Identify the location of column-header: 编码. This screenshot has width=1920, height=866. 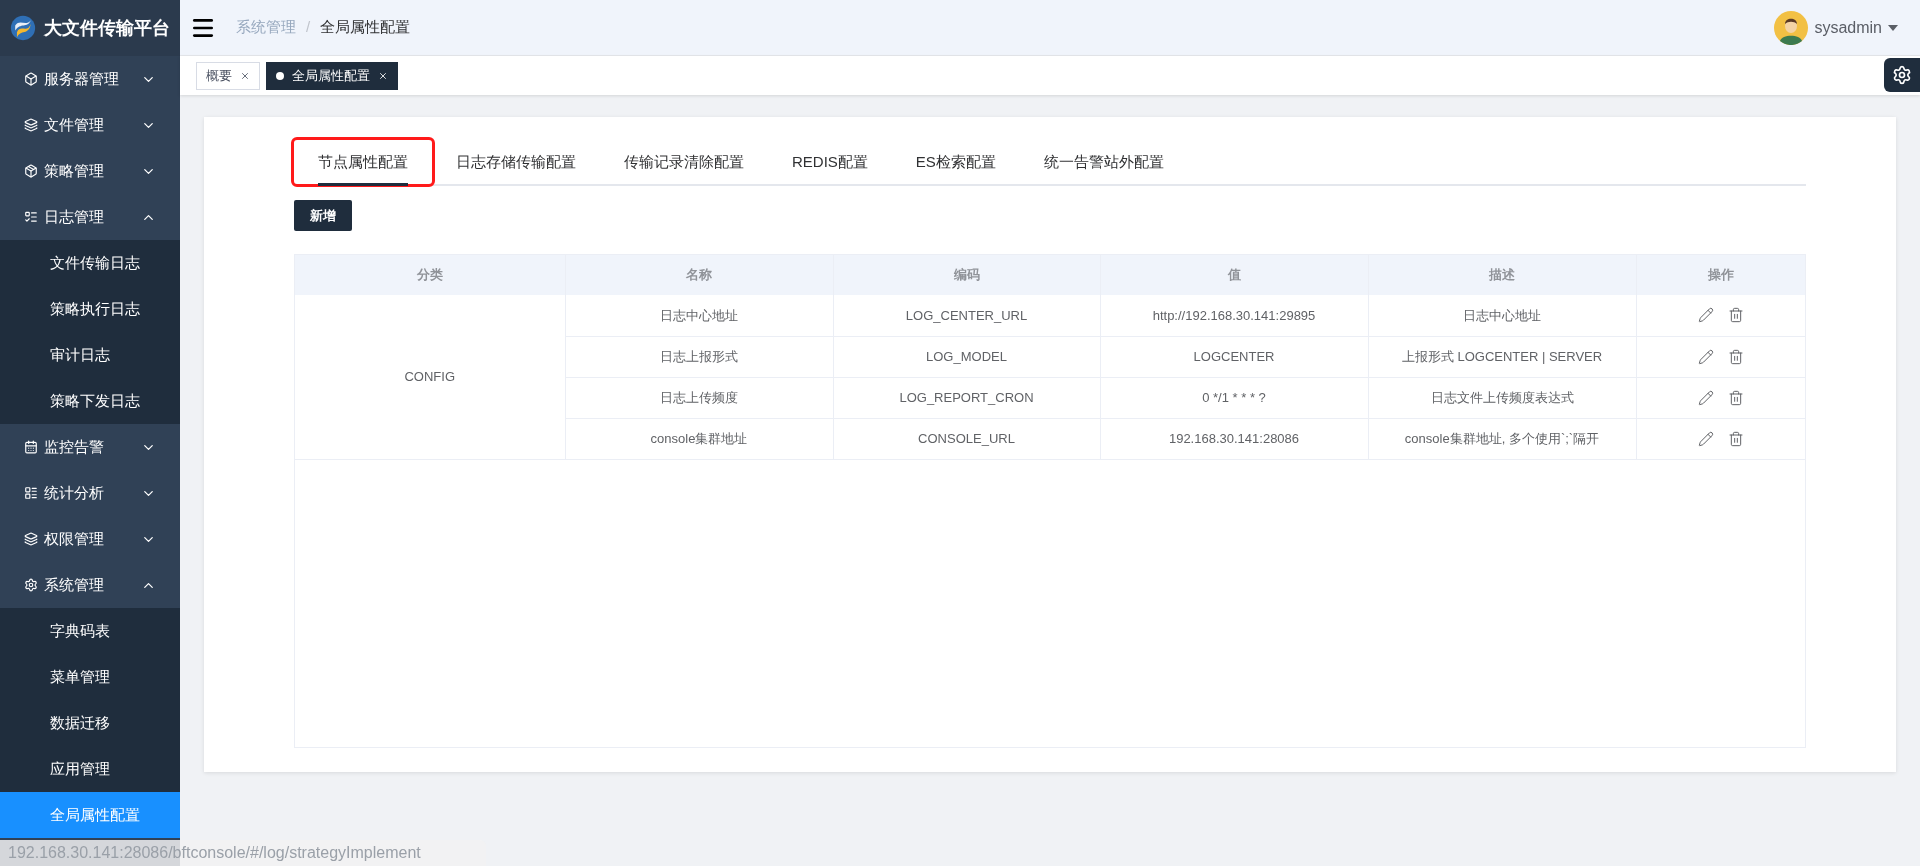
(966, 275).